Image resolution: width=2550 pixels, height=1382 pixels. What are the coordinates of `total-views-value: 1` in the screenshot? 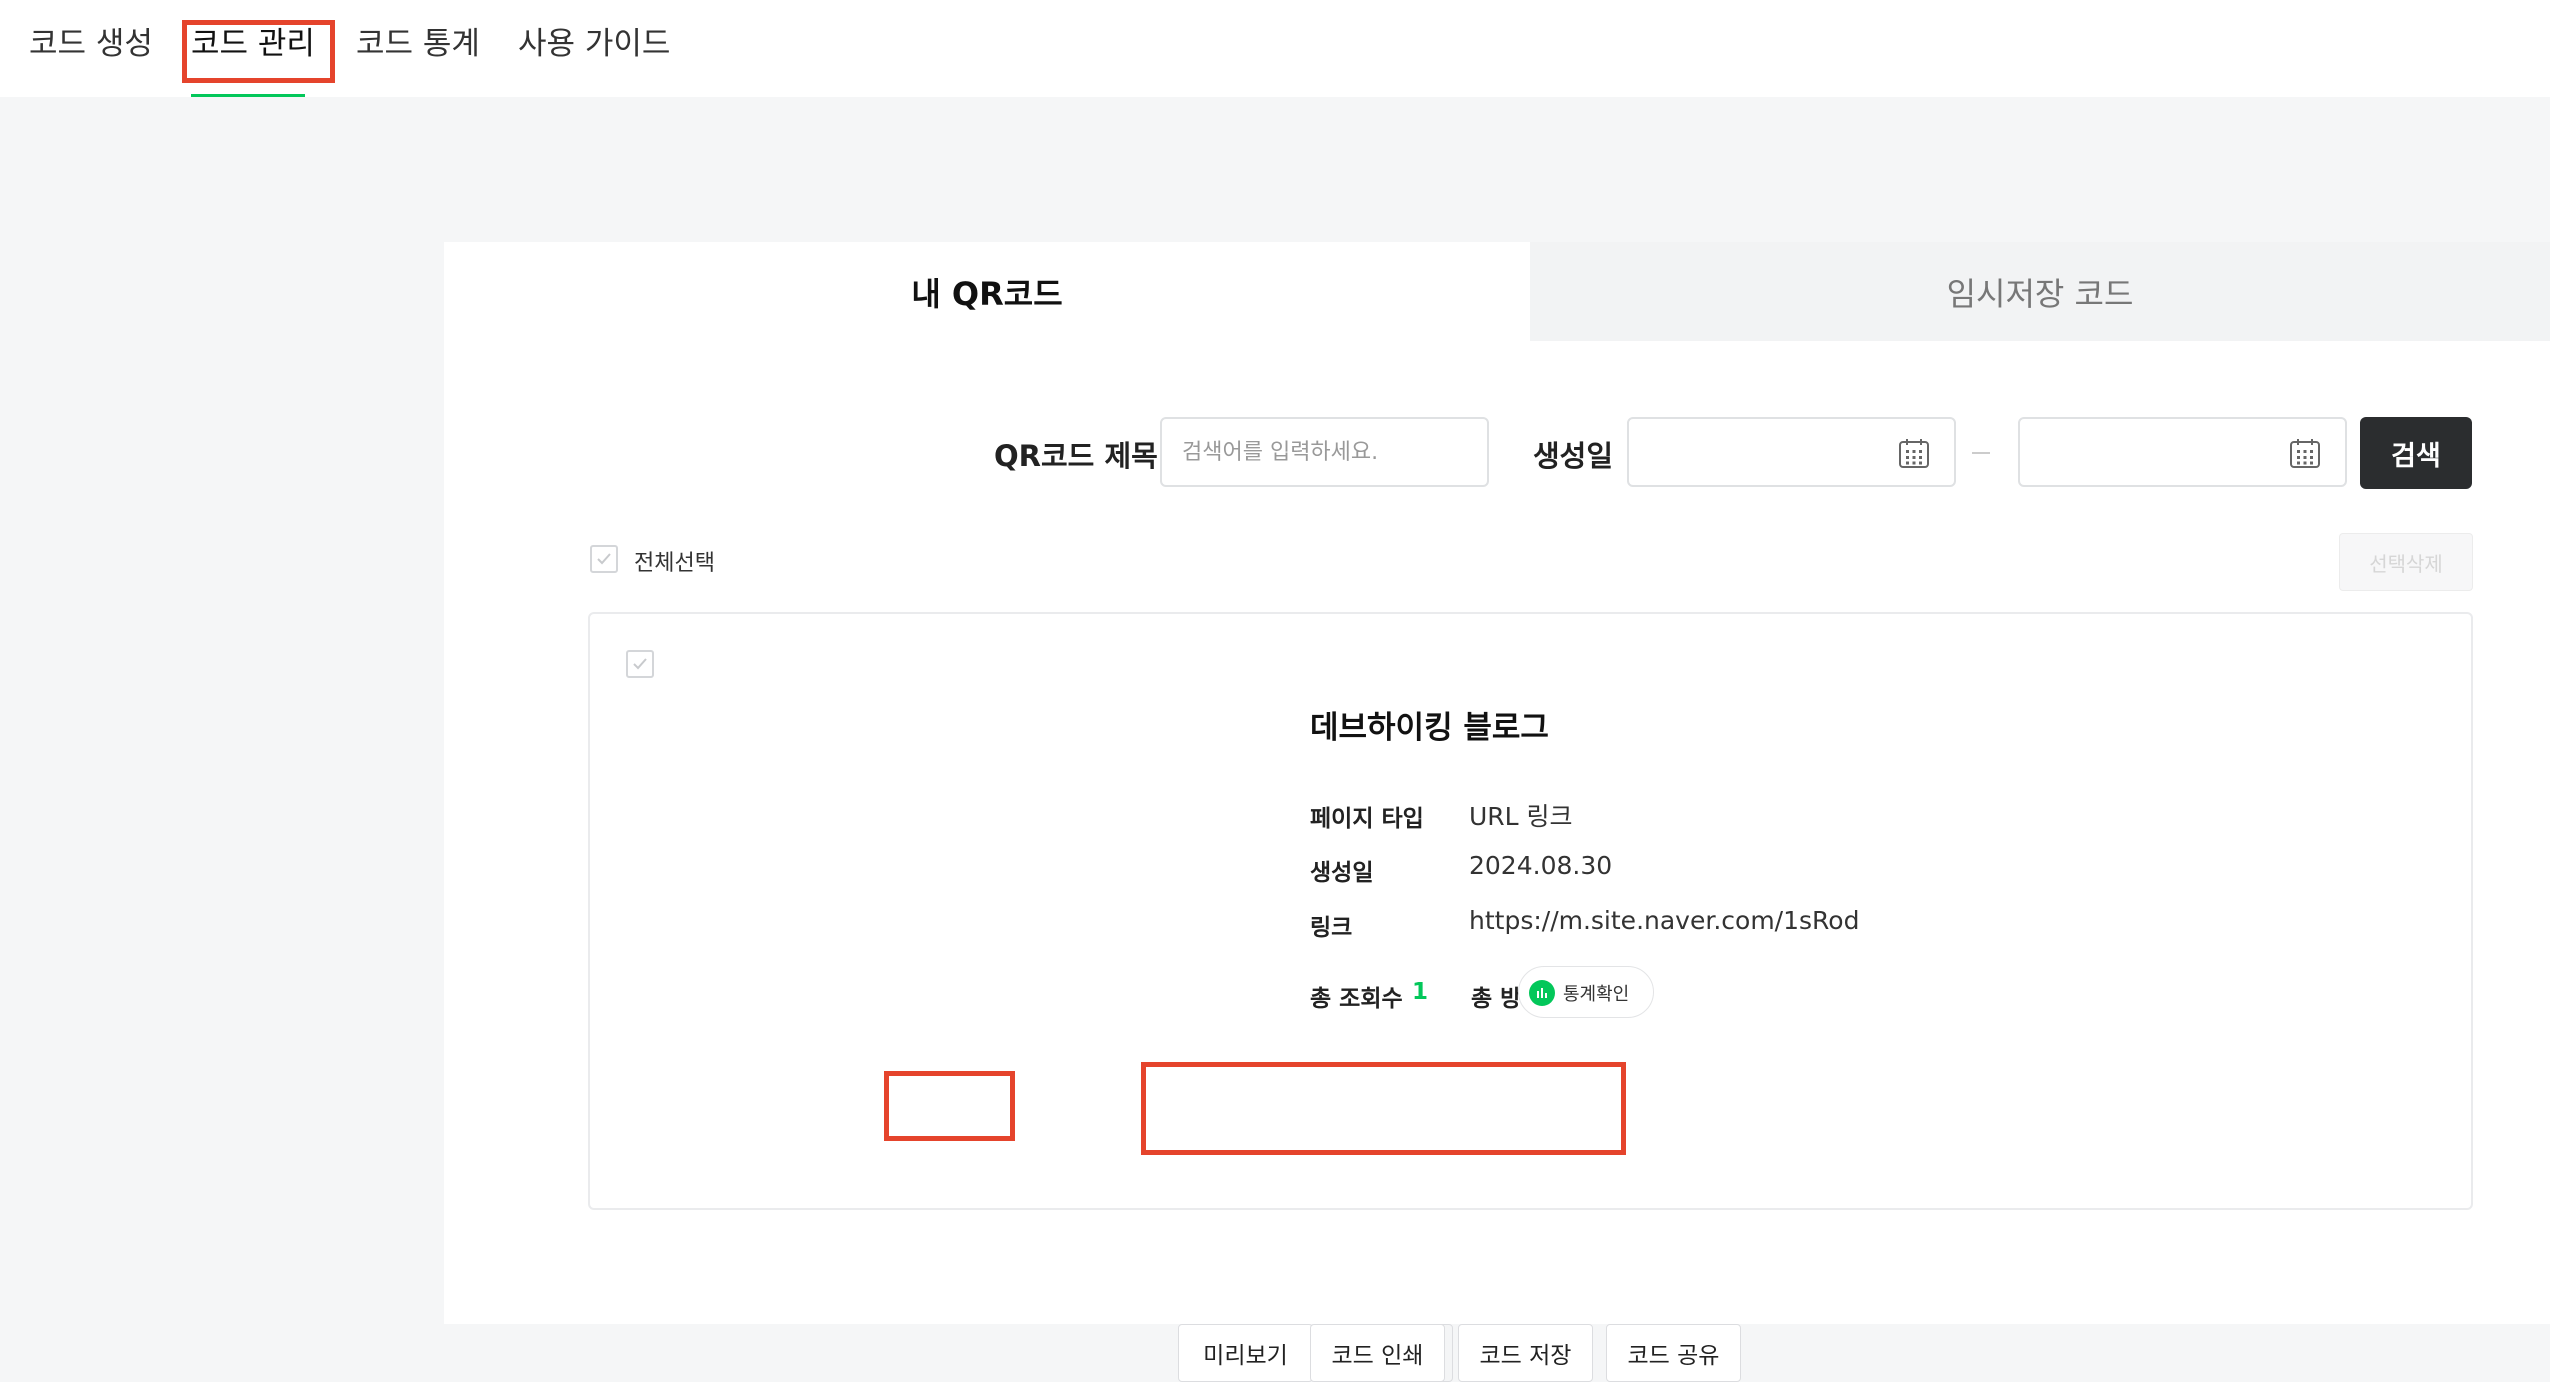 It's located at (1420, 992).